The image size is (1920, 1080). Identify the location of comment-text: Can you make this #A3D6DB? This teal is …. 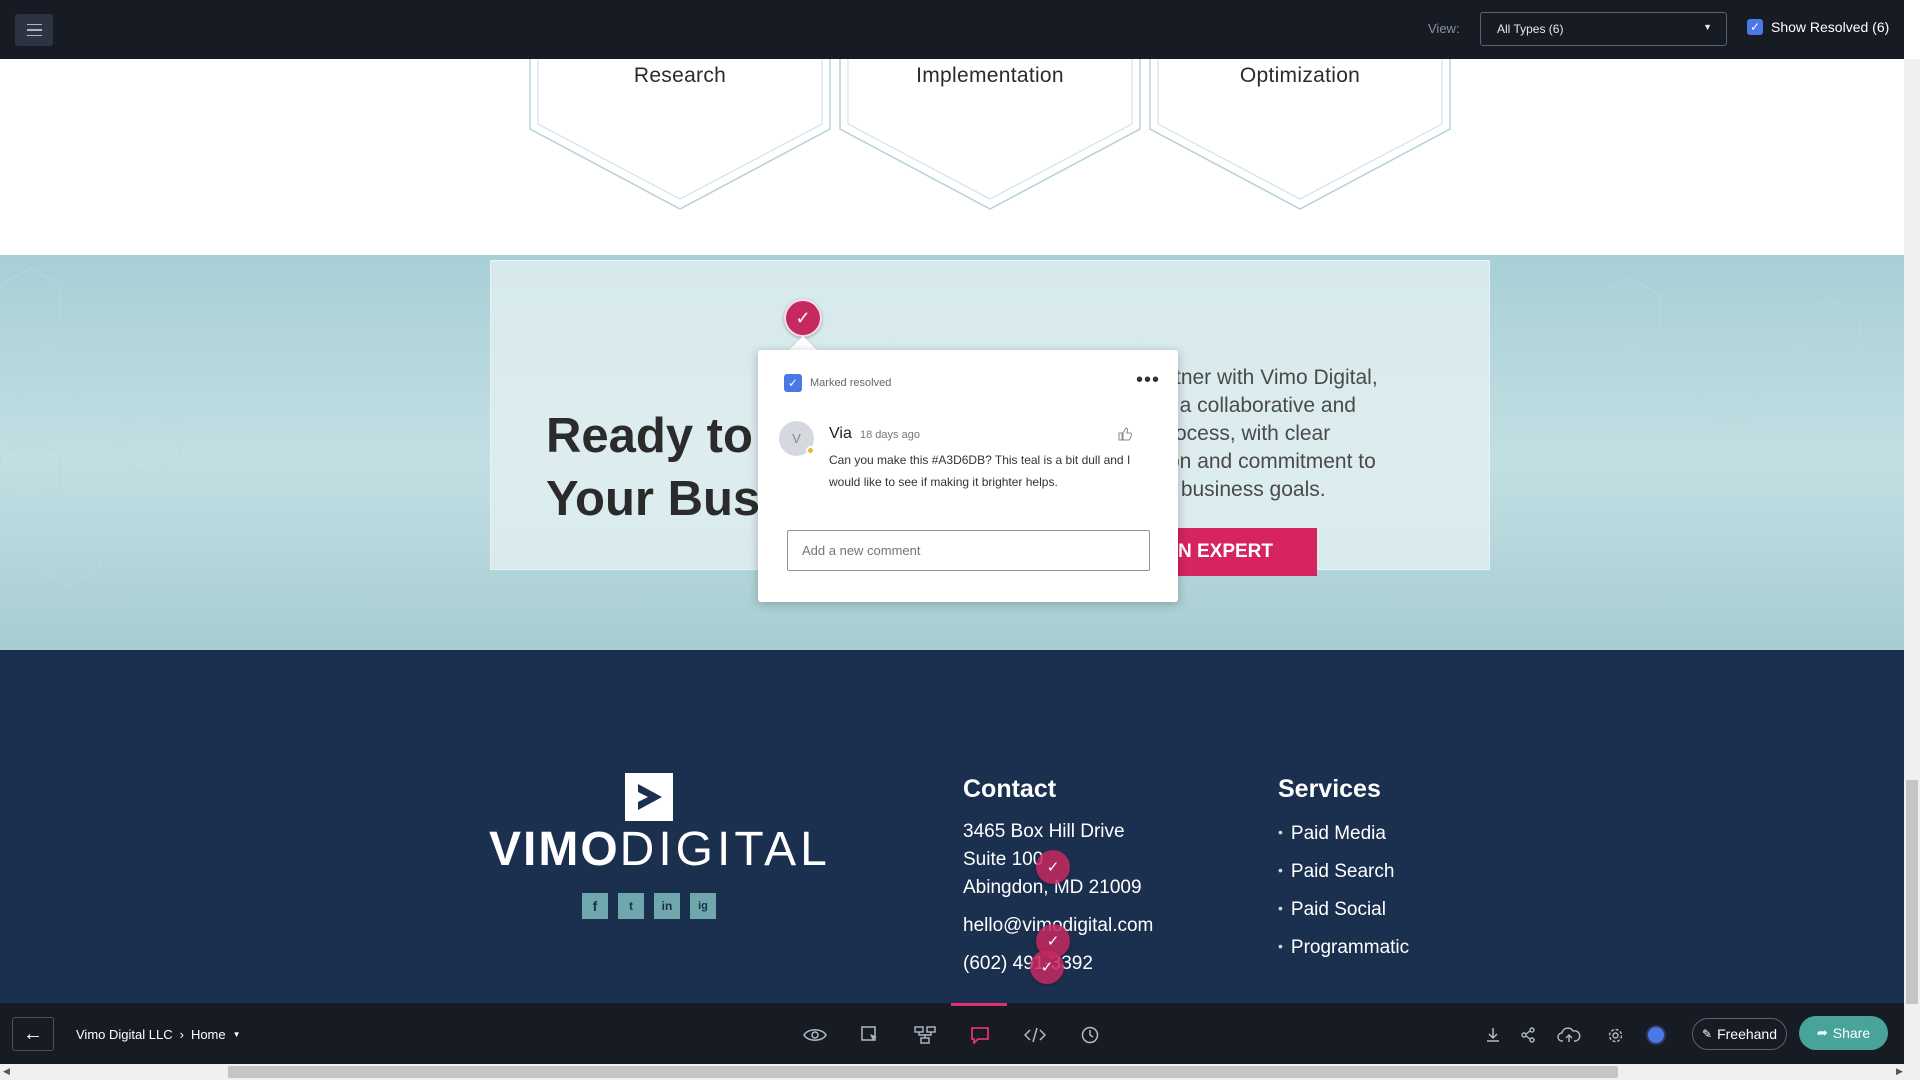
(980, 471).